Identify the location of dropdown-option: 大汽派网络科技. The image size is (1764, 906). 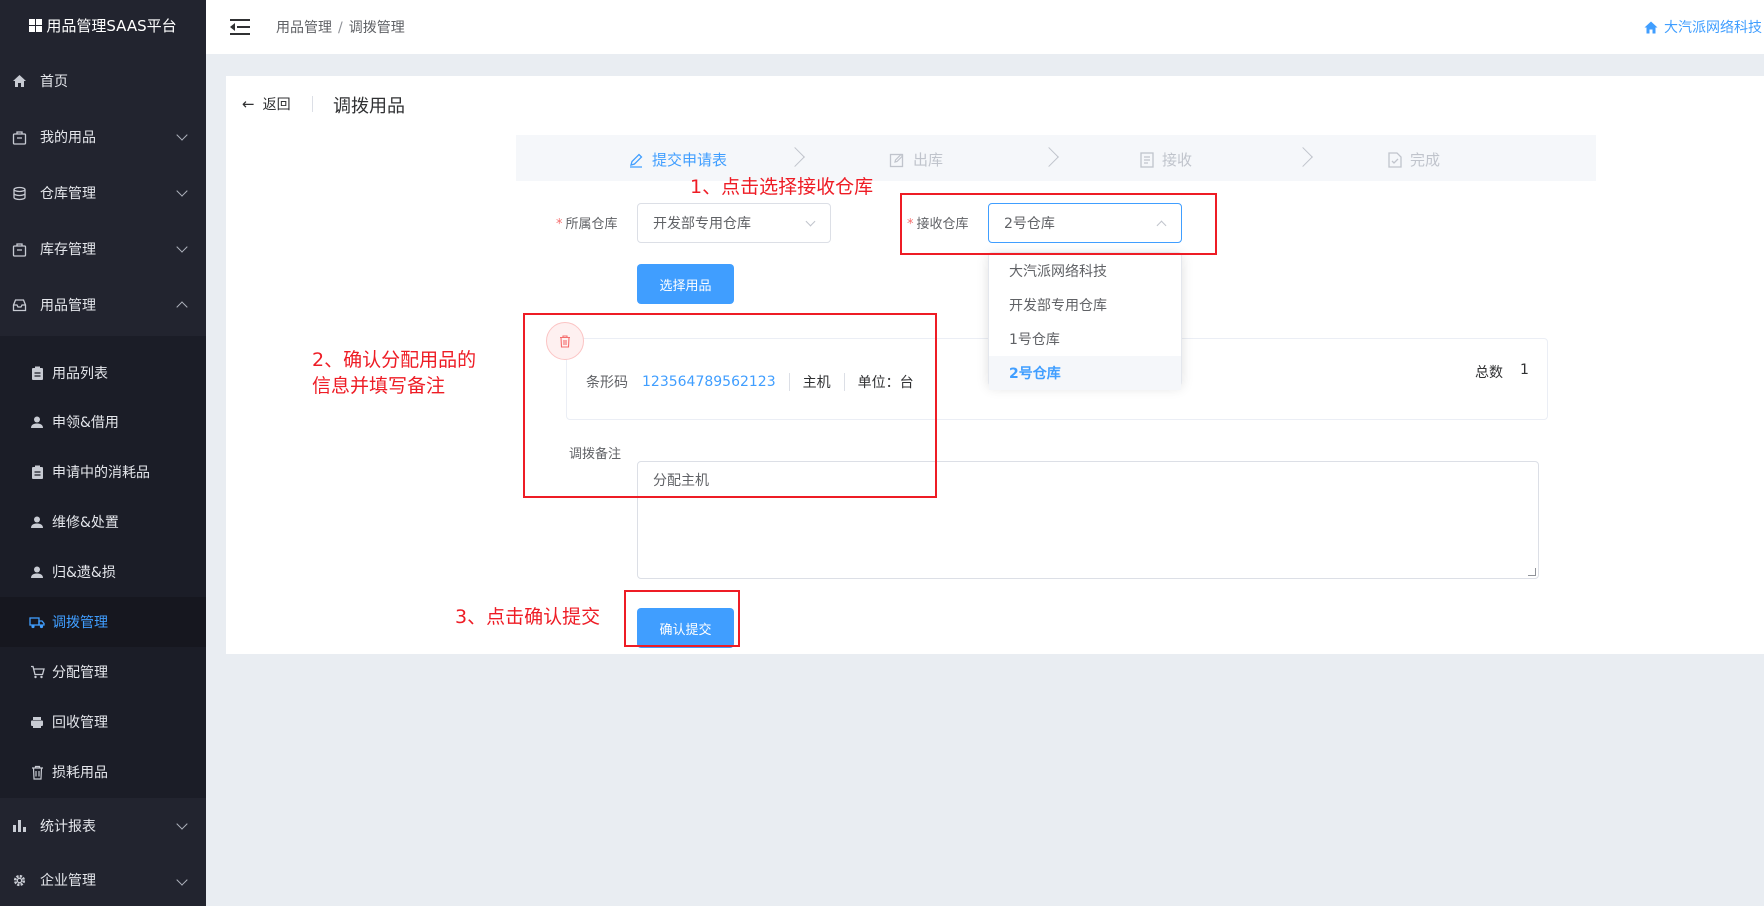
(1085, 271).